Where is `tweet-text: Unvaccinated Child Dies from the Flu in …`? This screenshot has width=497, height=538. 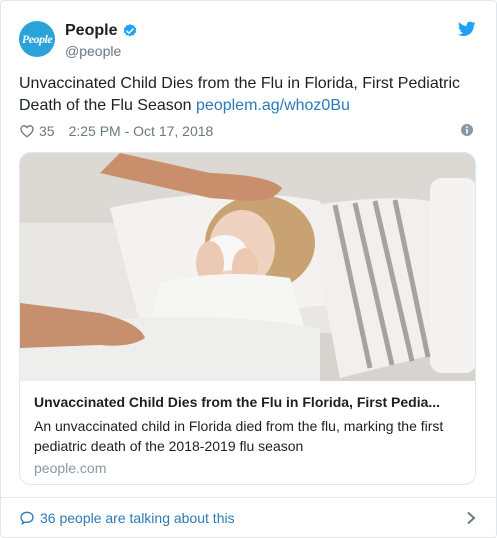 tweet-text: Unvaccinated Child Dies from the Flu in … is located at coordinates (249, 95).